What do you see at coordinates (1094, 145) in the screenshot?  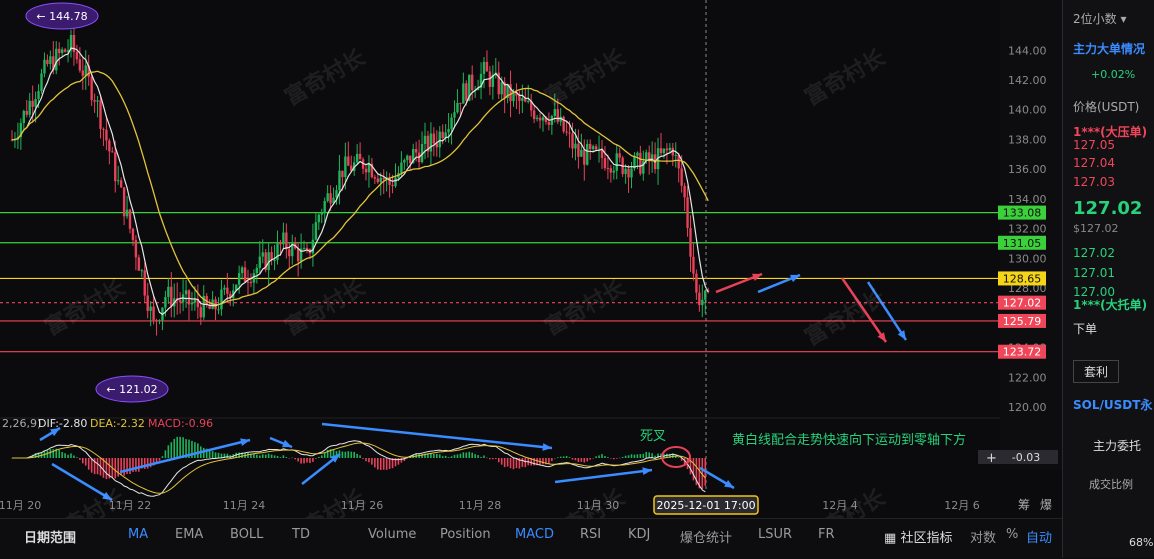 I see `ask-price: 127.05` at bounding box center [1094, 145].